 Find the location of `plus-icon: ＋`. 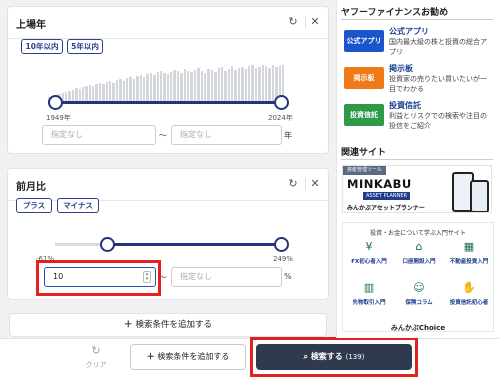

plus-icon: ＋ is located at coordinates (152, 356).